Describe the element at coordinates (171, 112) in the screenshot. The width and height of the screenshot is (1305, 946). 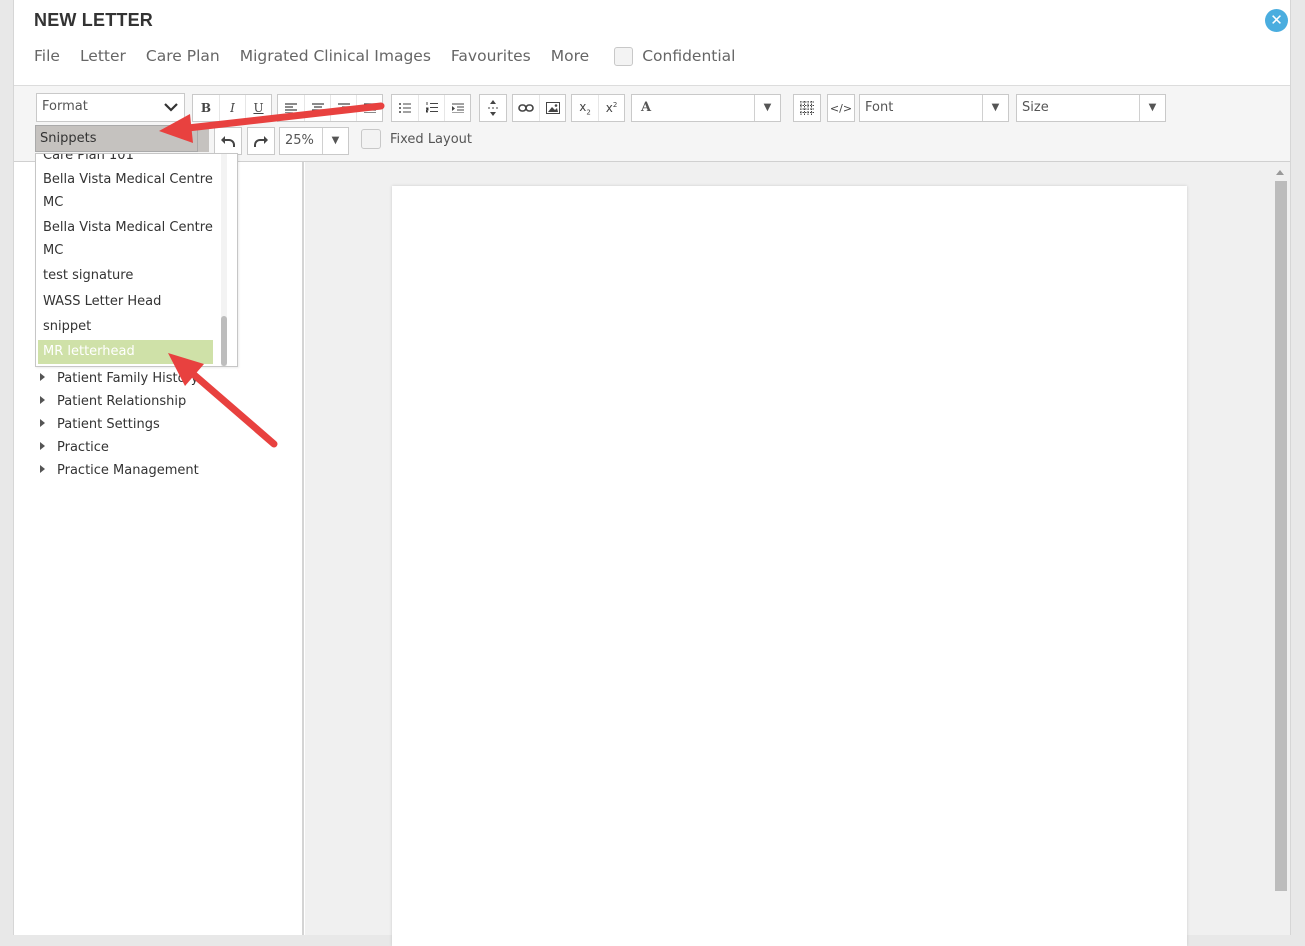
I see `chevron-down-icon` at that location.